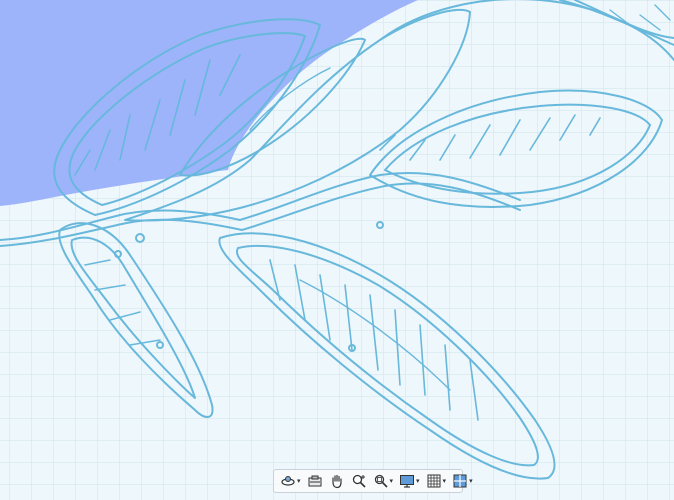 This screenshot has width=674, height=500. What do you see at coordinates (445, 481) in the screenshot?
I see `grid-settings-dropdown-caret: ▾` at bounding box center [445, 481].